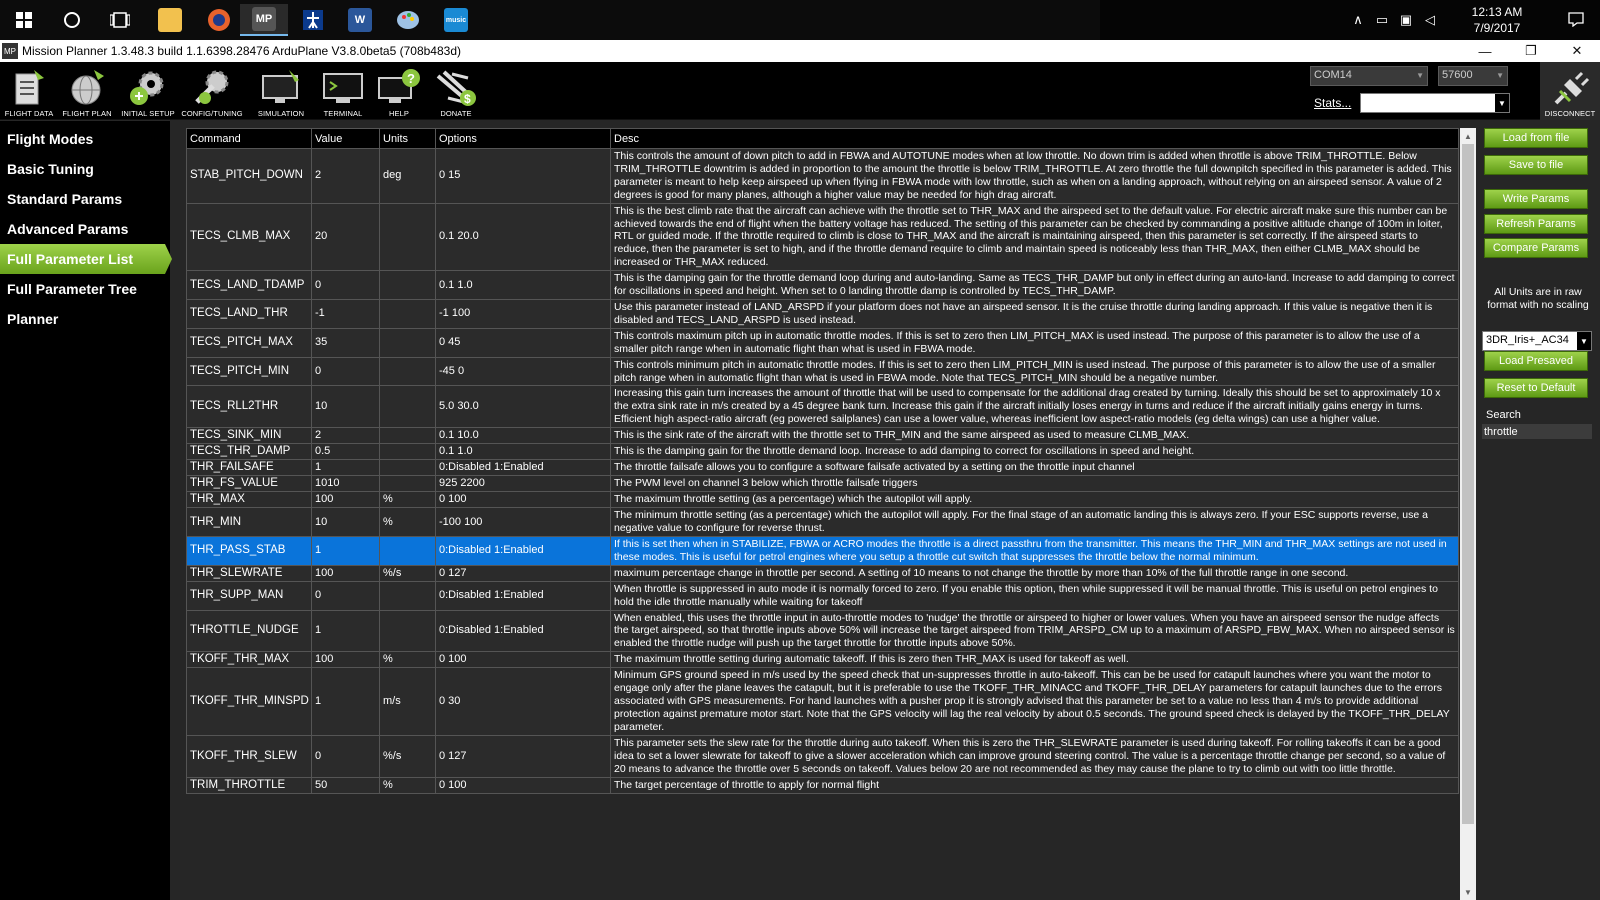  What do you see at coordinates (1576, 20) in the screenshot?
I see `notifications-icon` at bounding box center [1576, 20].